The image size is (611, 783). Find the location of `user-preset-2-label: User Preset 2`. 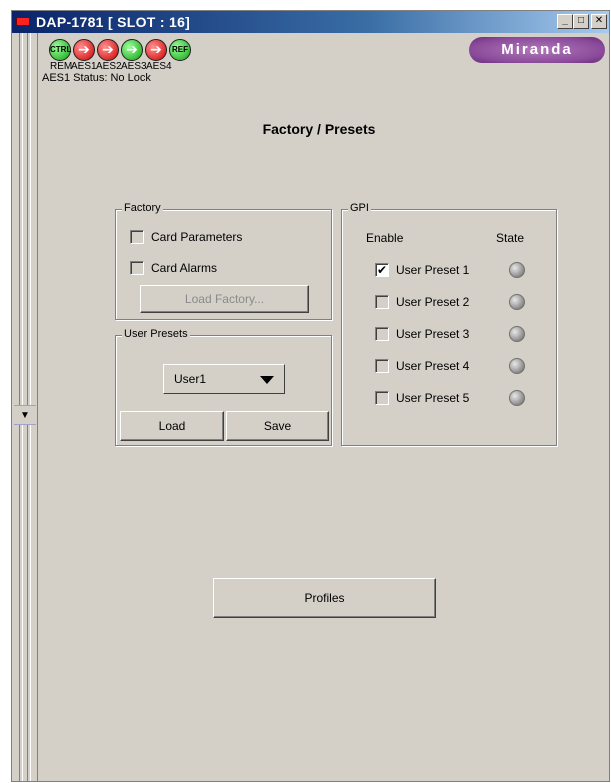

user-preset-2-label: User Preset 2 is located at coordinates (433, 302).